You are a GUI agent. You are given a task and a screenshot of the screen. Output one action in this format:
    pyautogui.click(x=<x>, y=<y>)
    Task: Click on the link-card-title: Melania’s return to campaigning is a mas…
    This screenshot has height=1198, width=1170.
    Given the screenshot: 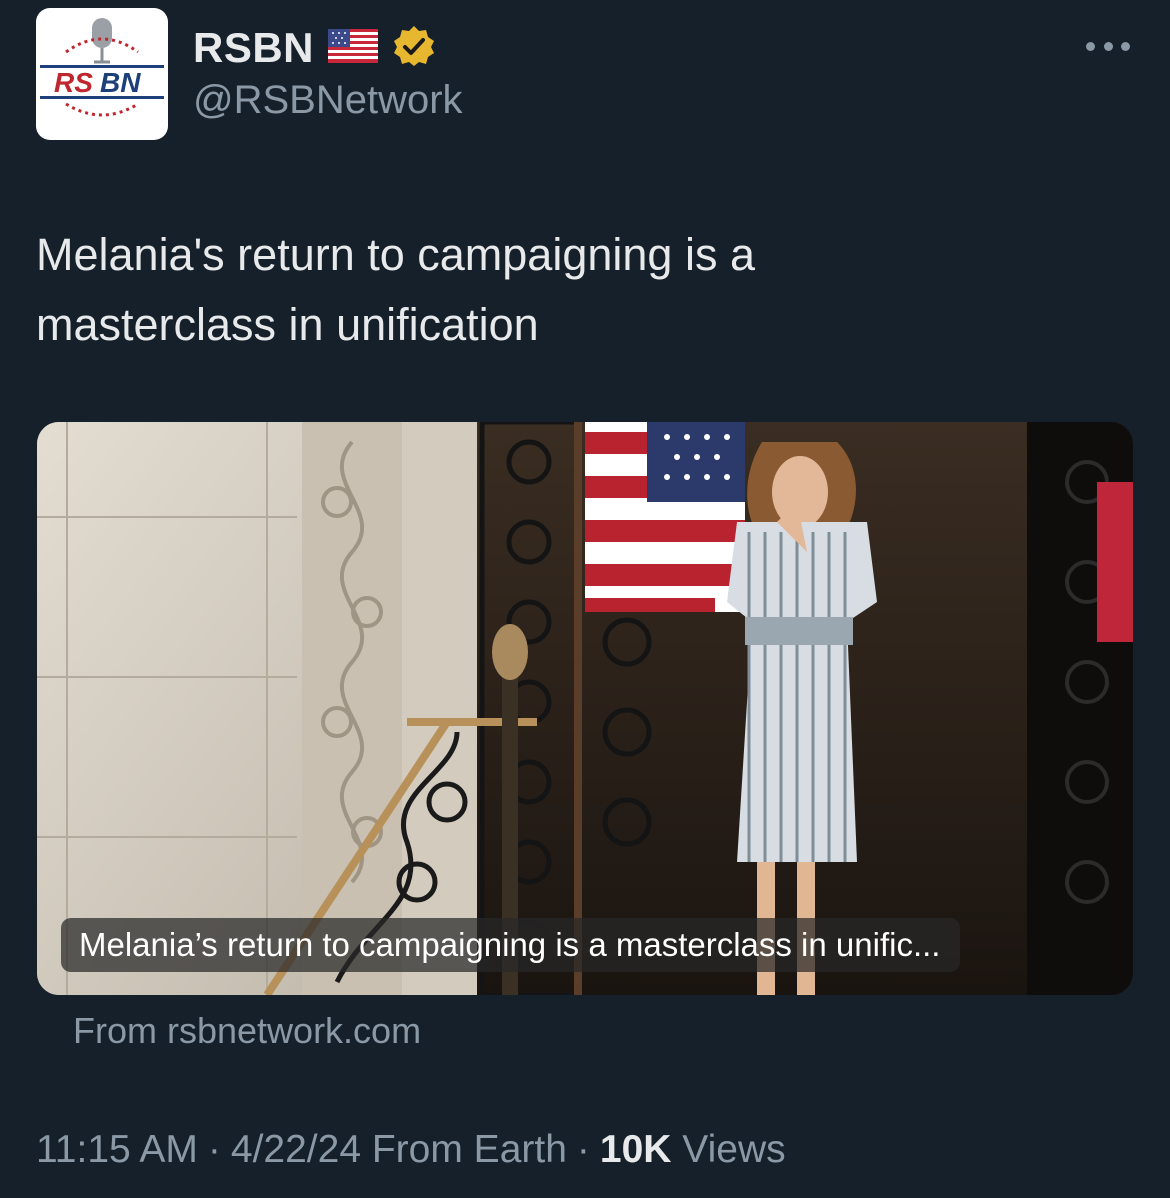 What is the action you would take?
    pyautogui.click(x=511, y=945)
    